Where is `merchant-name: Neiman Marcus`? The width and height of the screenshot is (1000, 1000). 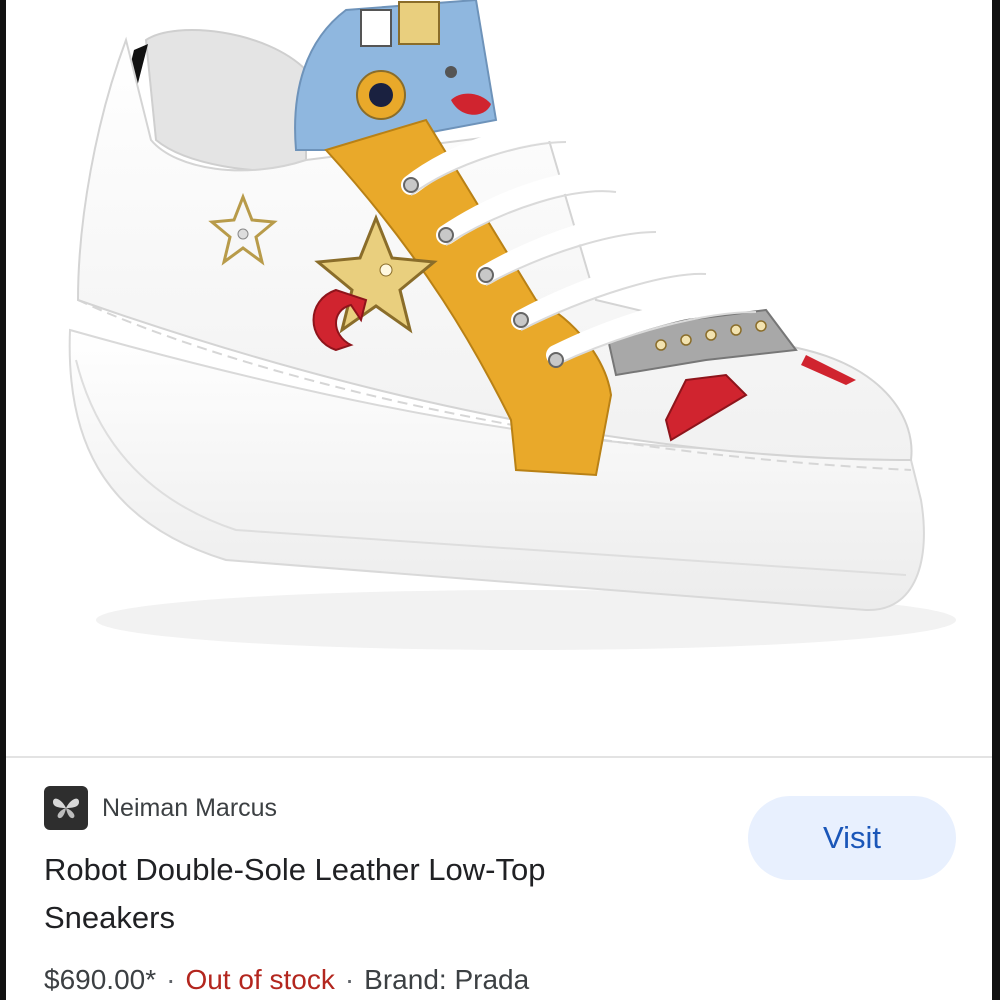
merchant-name: Neiman Marcus is located at coordinates (190, 807).